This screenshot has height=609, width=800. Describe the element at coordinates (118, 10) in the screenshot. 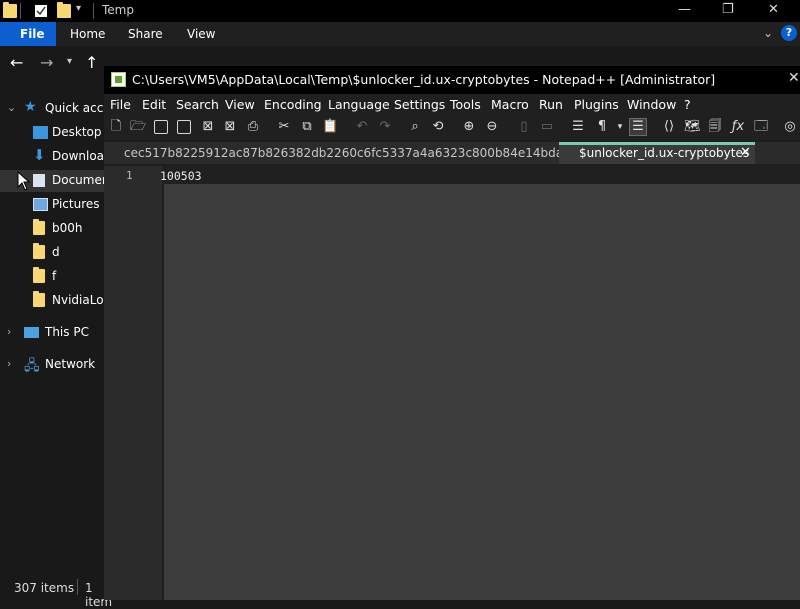

I see `explorer-window-title: Temp` at that location.